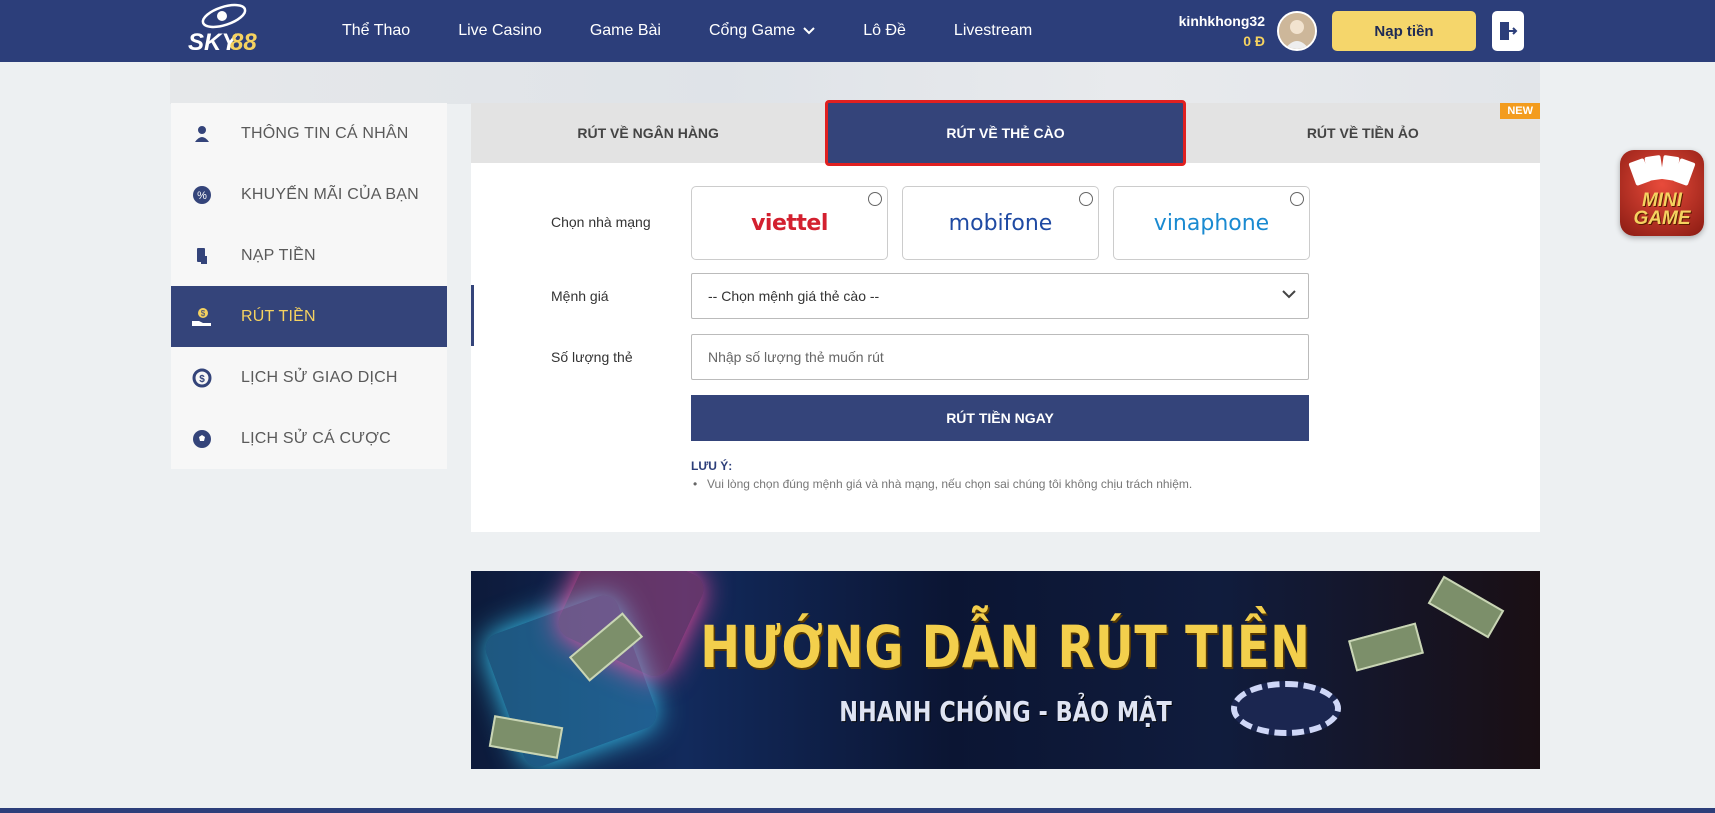 This screenshot has width=1715, height=813. I want to click on nav-label: Lô Đề, so click(884, 30).